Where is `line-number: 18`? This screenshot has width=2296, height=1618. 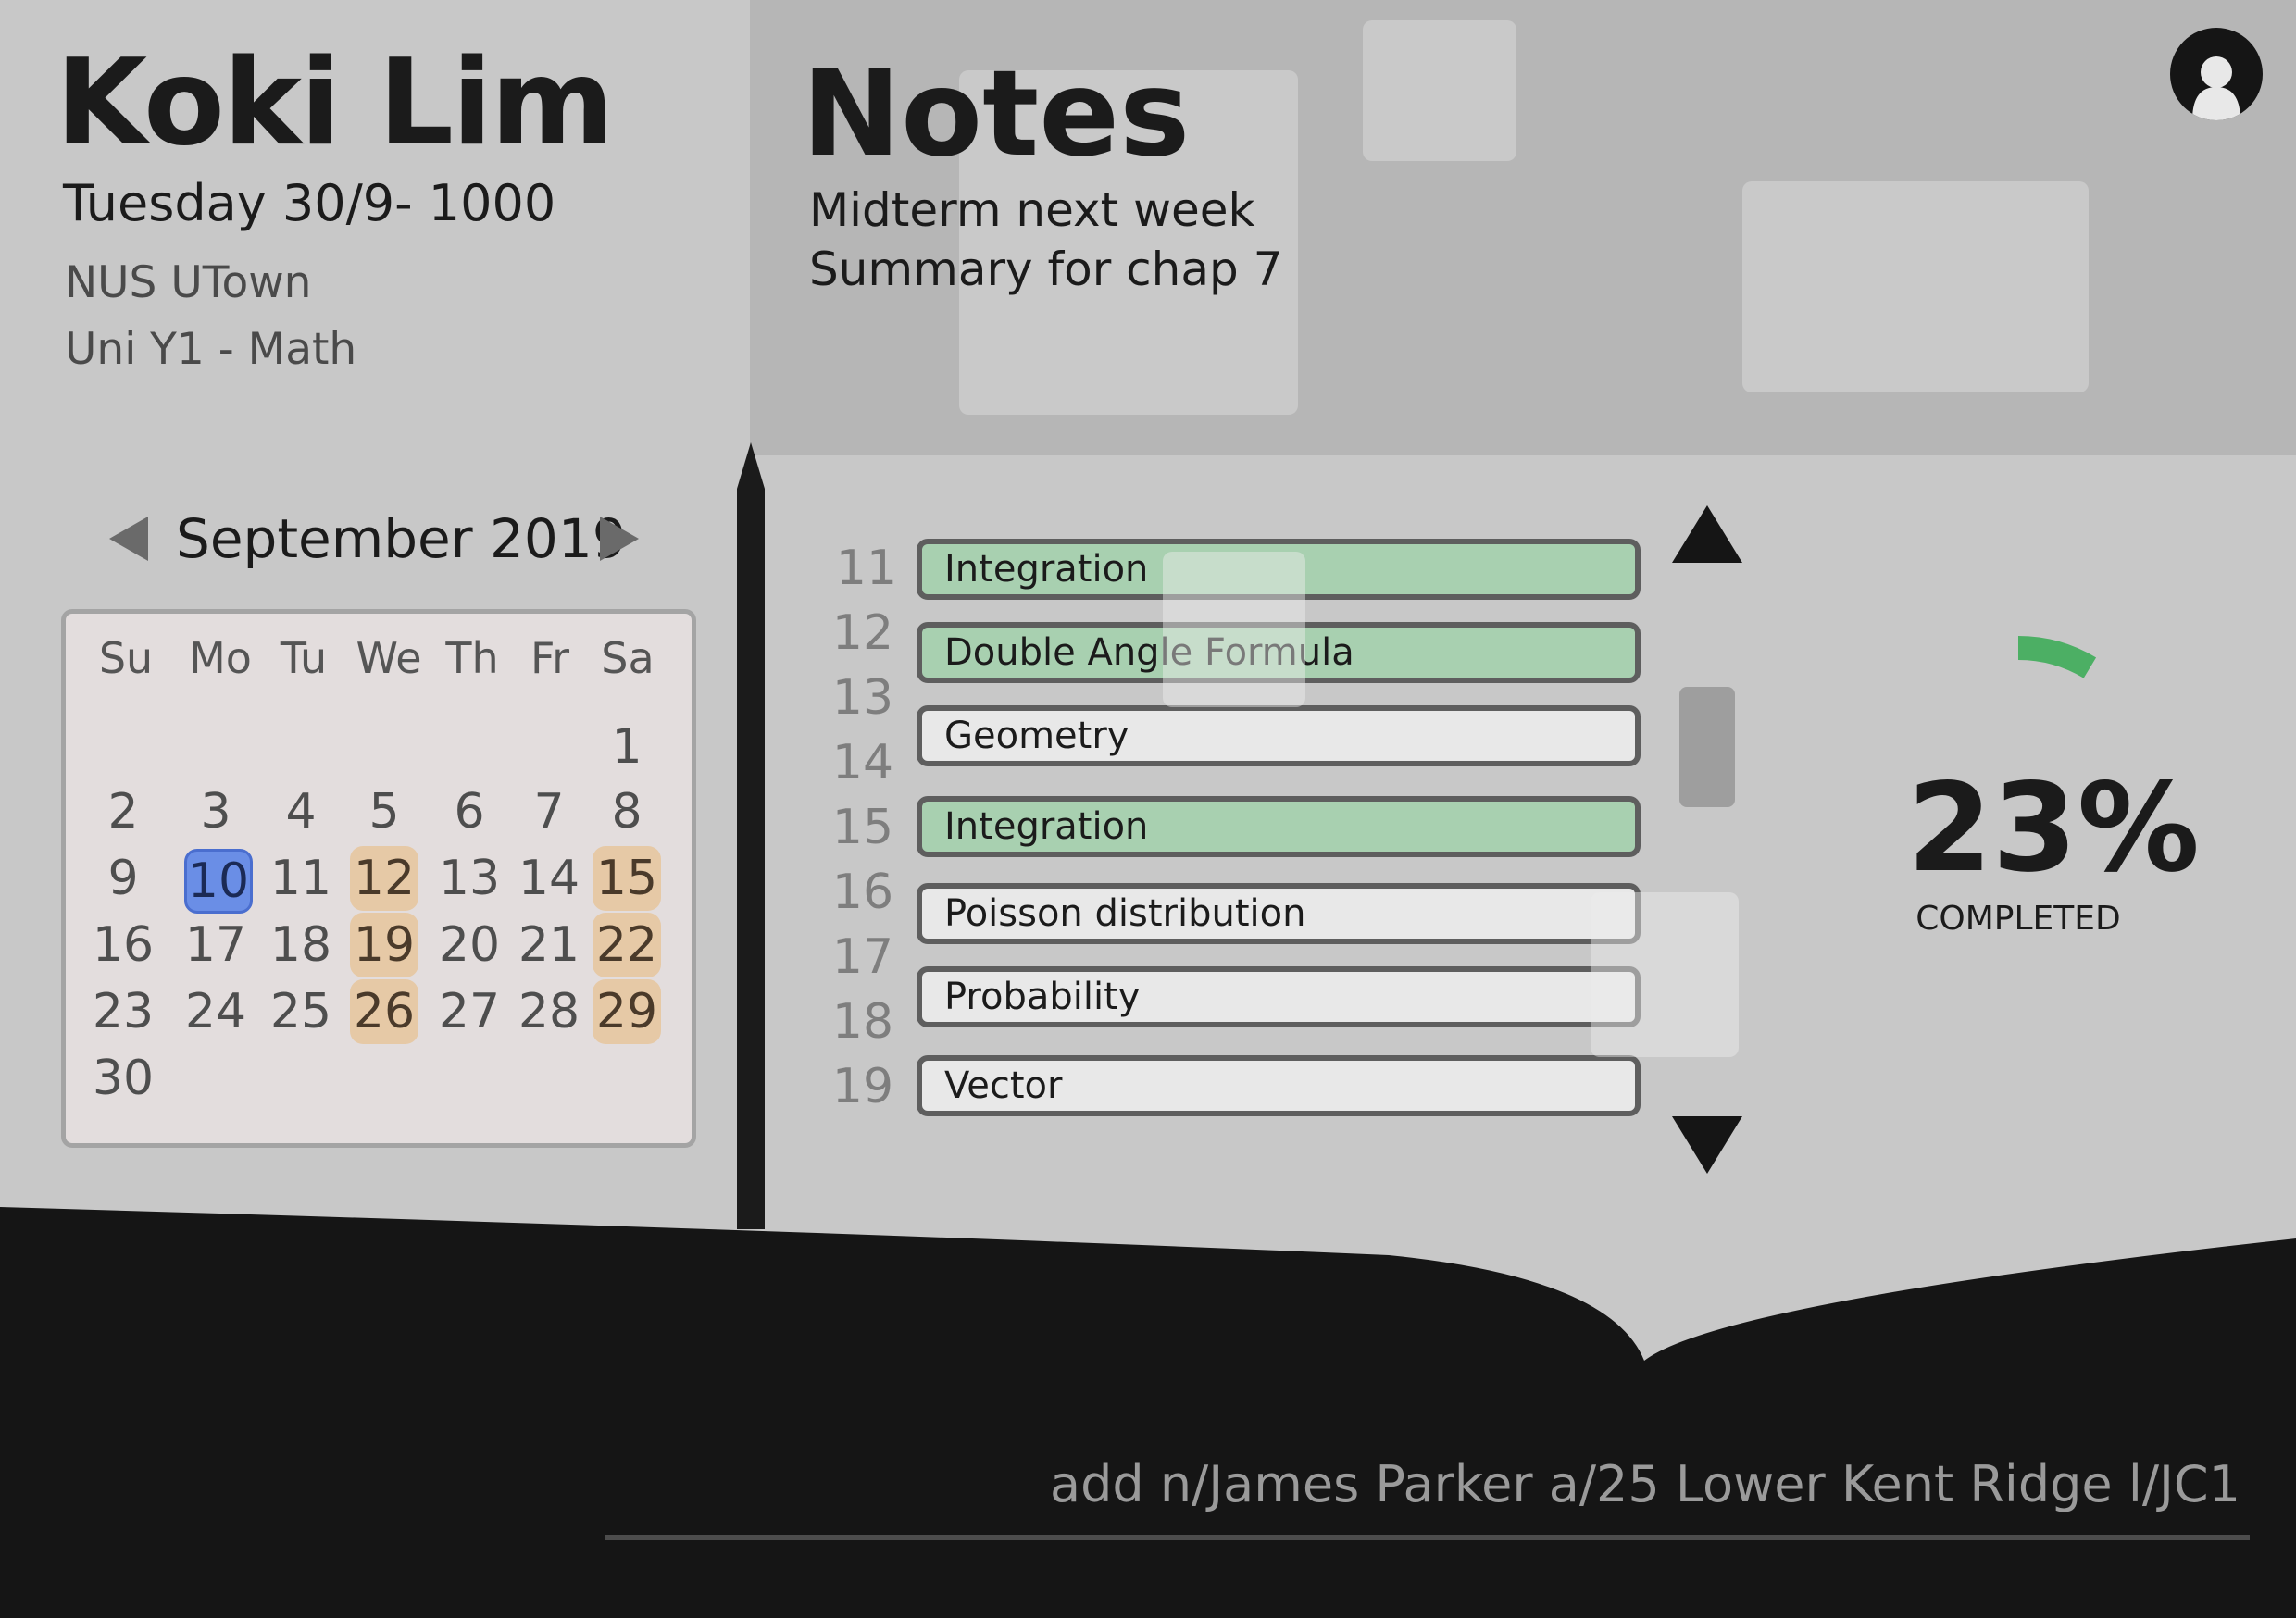
line-number: 18 is located at coordinates (862, 1022).